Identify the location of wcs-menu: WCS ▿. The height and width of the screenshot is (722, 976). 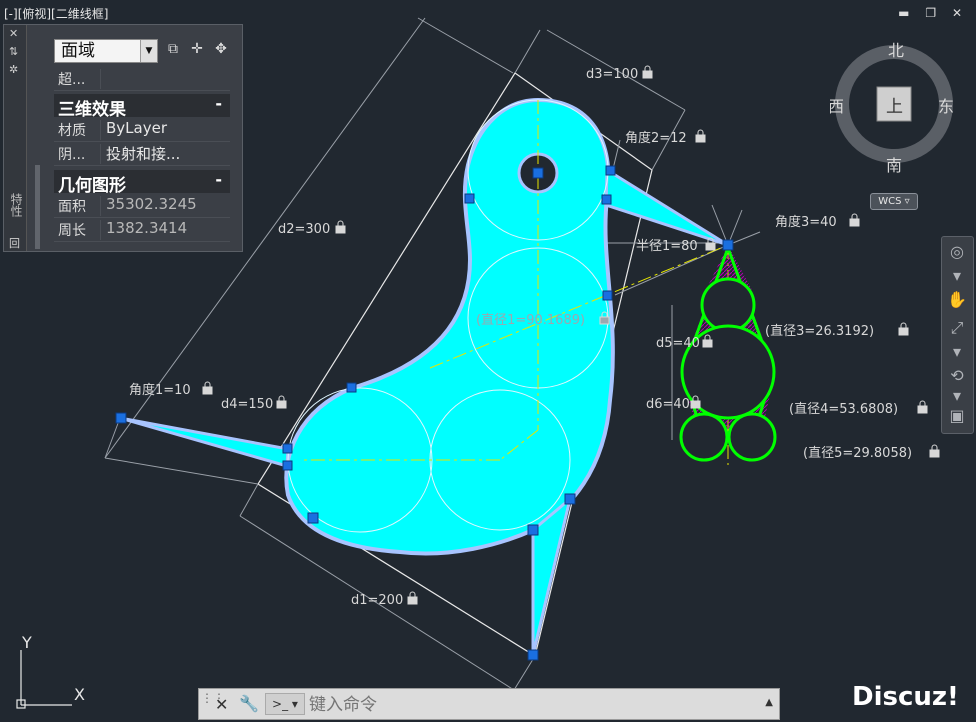
(894, 201).